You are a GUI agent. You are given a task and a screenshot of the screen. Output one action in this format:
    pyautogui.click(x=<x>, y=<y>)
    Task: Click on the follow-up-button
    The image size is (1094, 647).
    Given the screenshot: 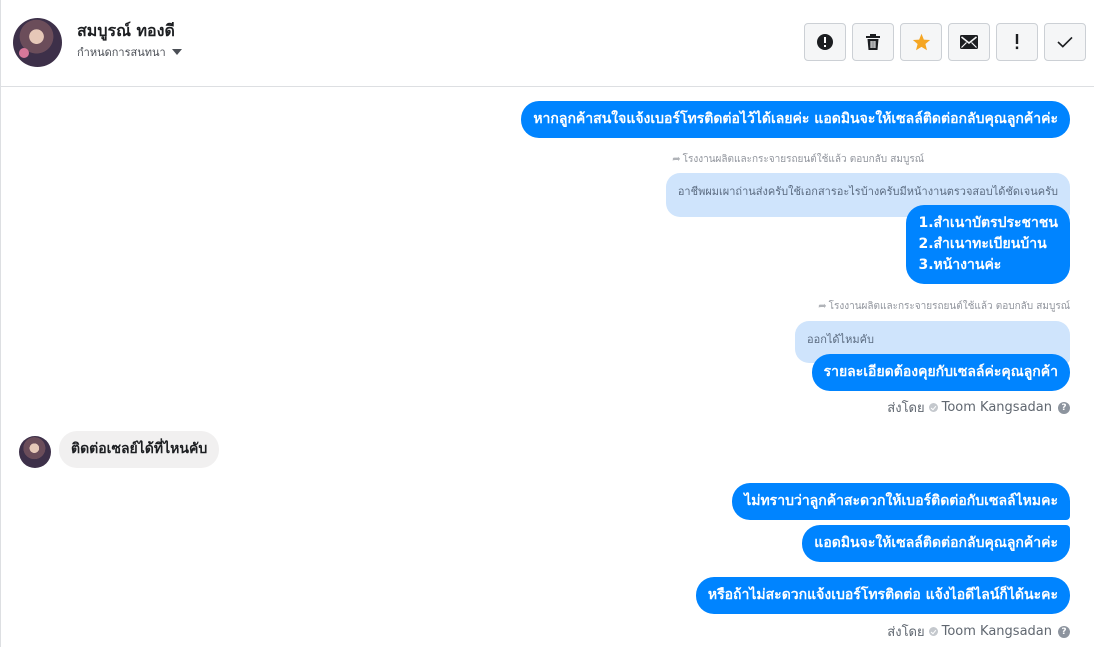 What is the action you would take?
    pyautogui.click(x=1017, y=42)
    